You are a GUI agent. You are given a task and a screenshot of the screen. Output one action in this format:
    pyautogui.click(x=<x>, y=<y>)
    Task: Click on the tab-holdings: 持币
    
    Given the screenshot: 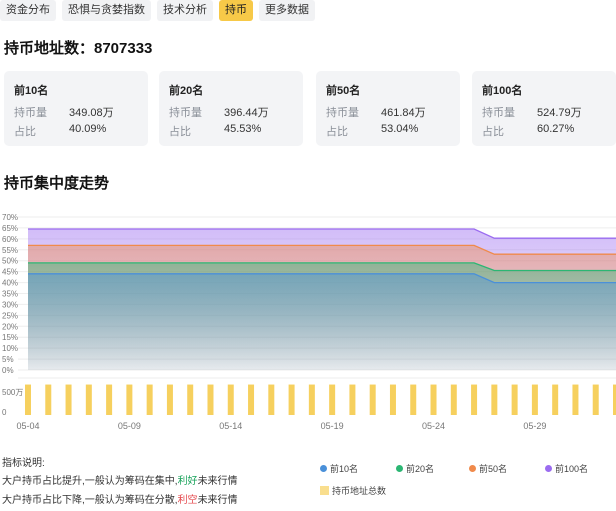 What is the action you would take?
    pyautogui.click(x=236, y=10)
    